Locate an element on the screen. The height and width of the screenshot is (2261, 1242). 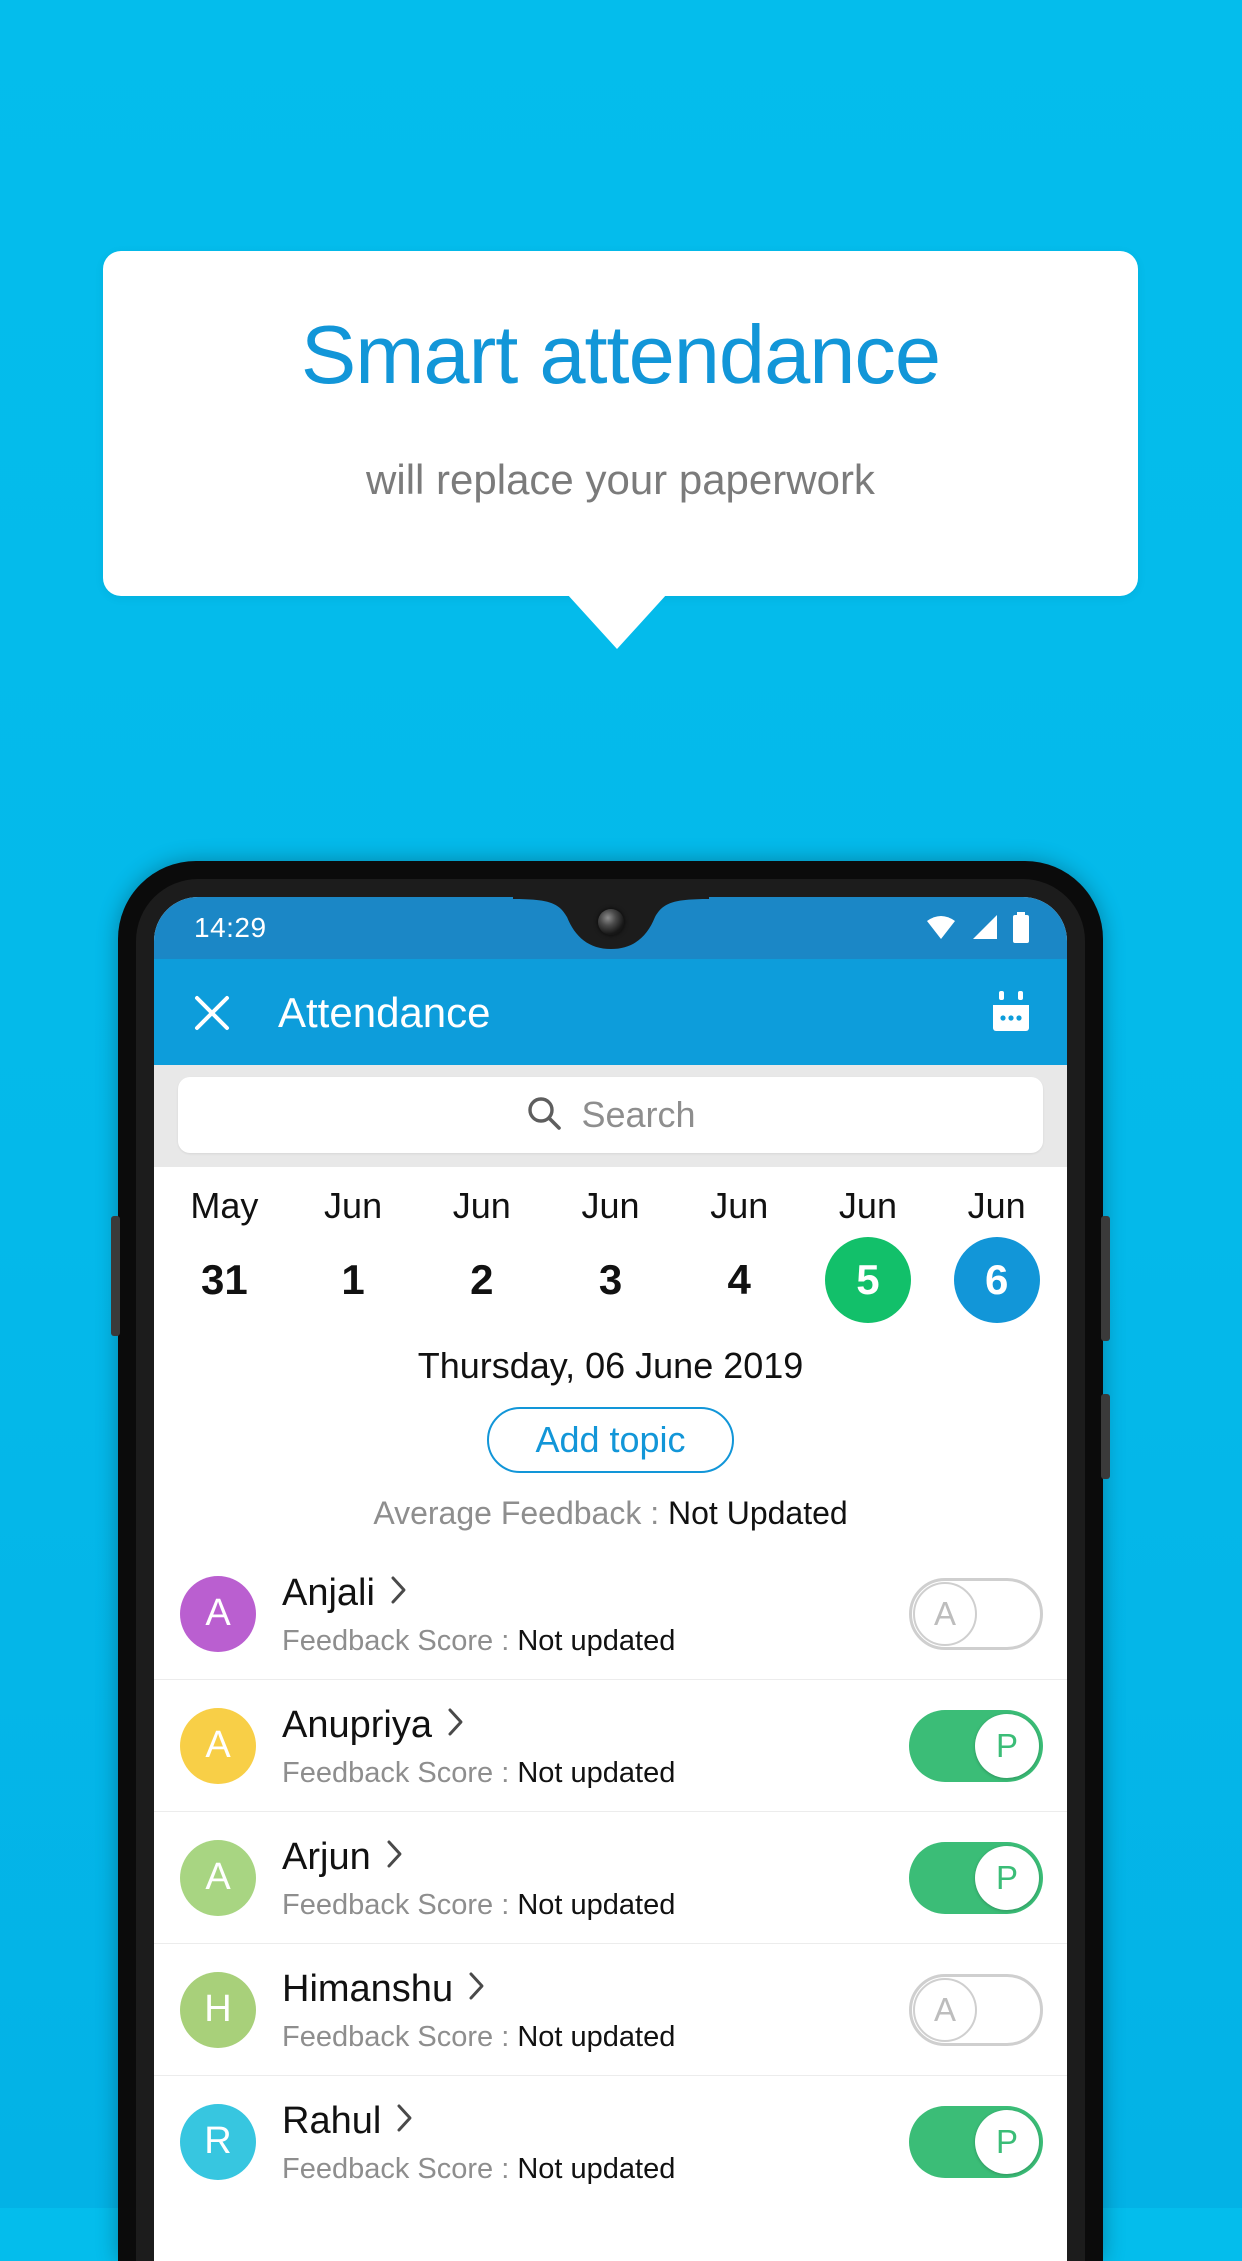
date-cell: May 31 is located at coordinates (224, 1253).